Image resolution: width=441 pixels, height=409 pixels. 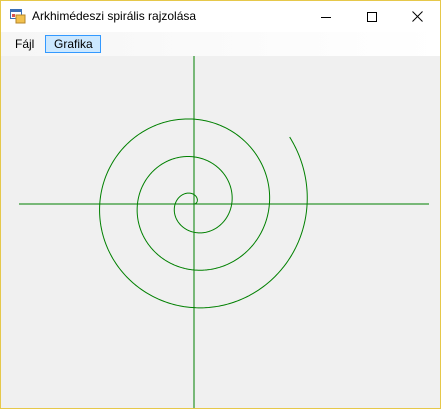 I want to click on menu-item-file: Fájl, so click(x=24, y=44).